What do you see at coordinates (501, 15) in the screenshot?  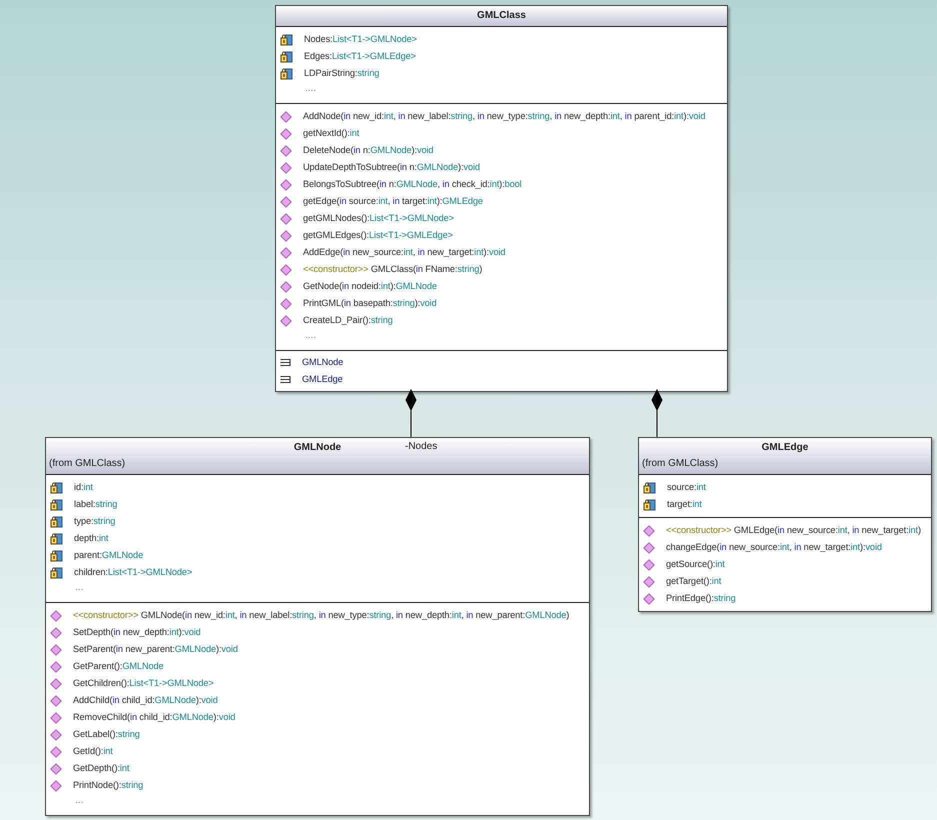 I see `class-name: GMLClass` at bounding box center [501, 15].